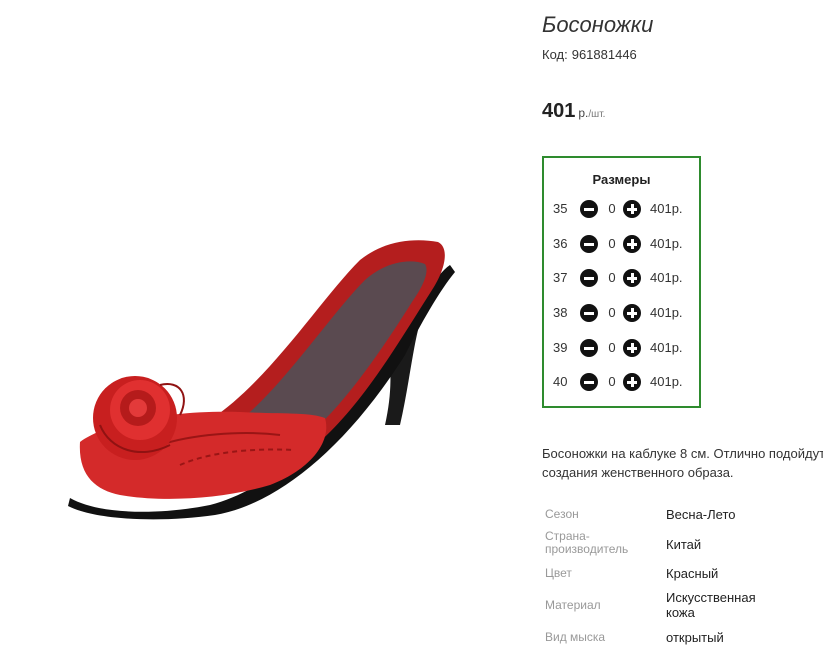 This screenshot has width=823, height=667. What do you see at coordinates (560, 243) in the screenshot?
I see `size-label: 36` at bounding box center [560, 243].